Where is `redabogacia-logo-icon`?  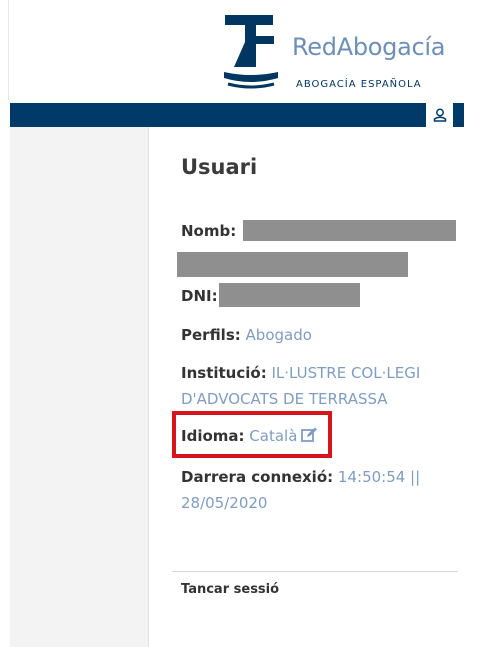
redabogacia-logo-icon is located at coordinates (251, 52).